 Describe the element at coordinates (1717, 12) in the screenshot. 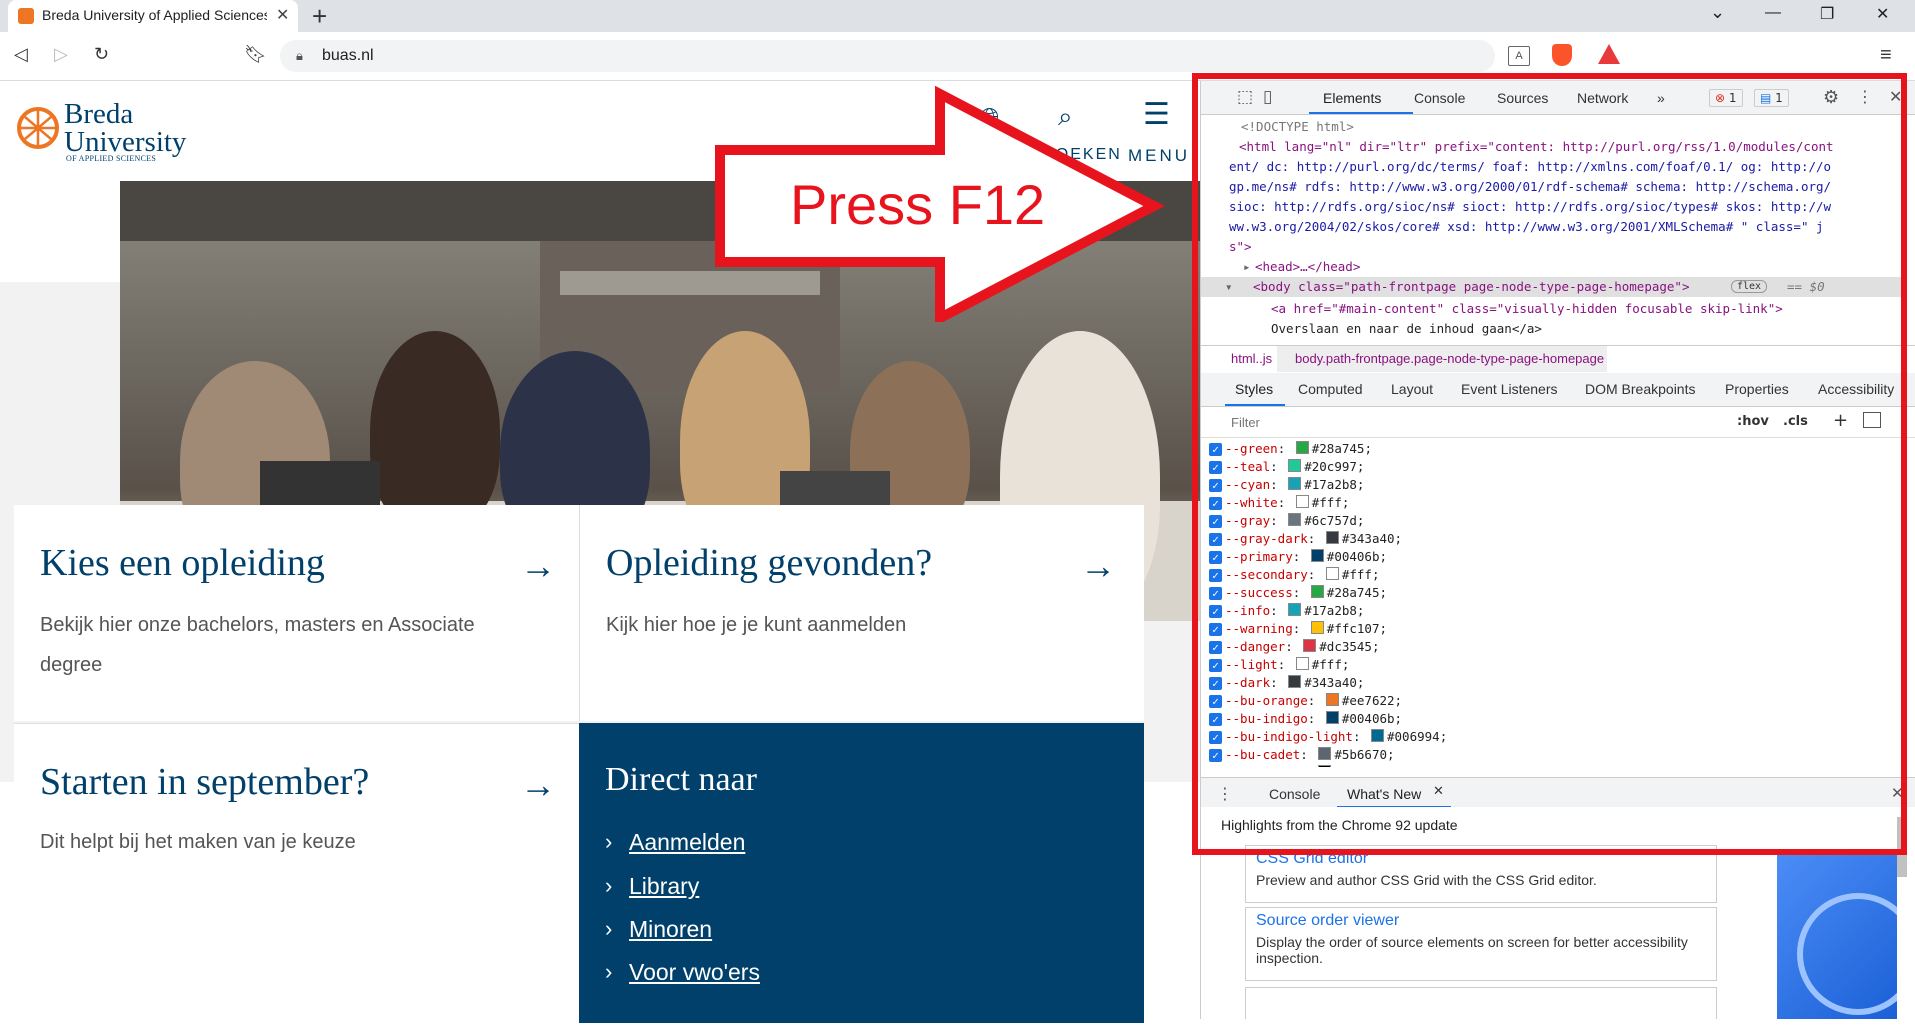

I see `tab-search-icon: ⌄` at that location.